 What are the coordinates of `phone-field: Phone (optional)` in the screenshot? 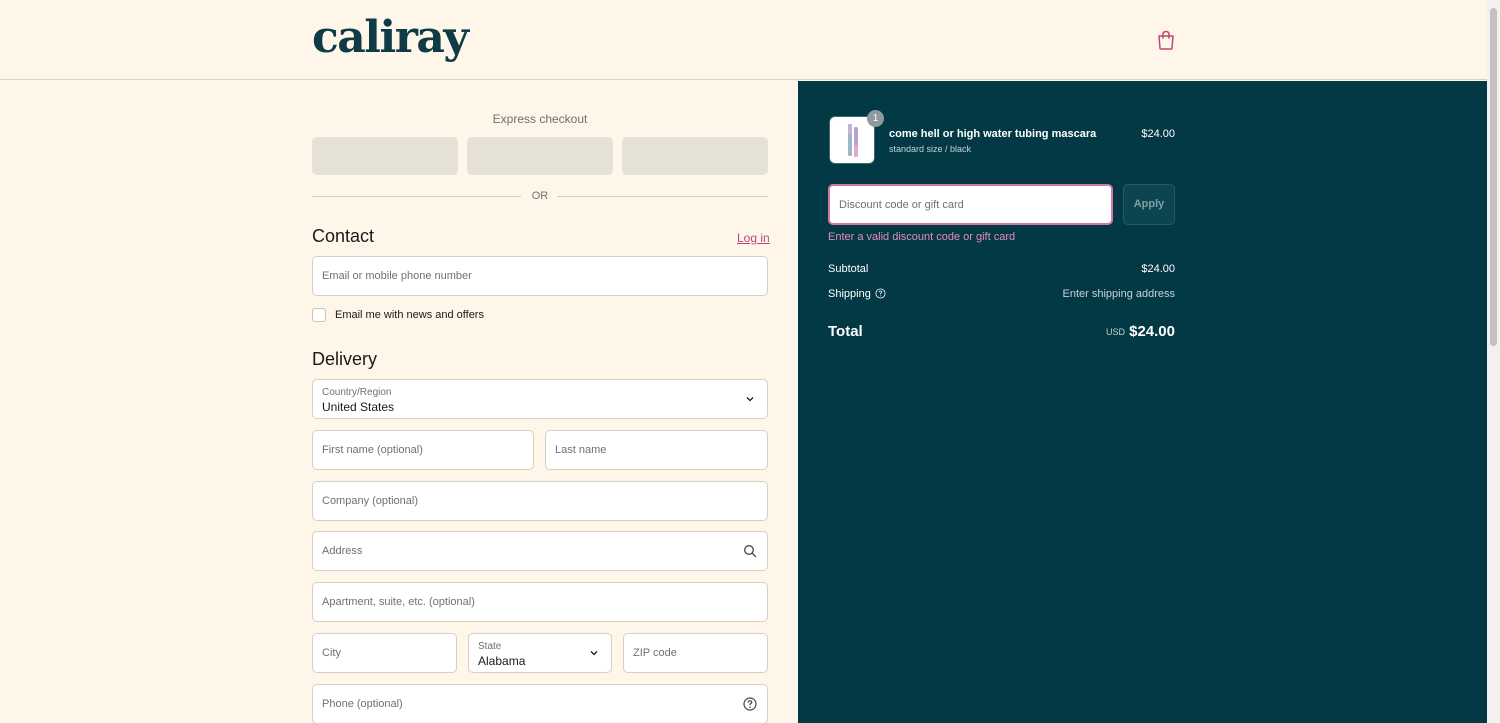 It's located at (540, 703).